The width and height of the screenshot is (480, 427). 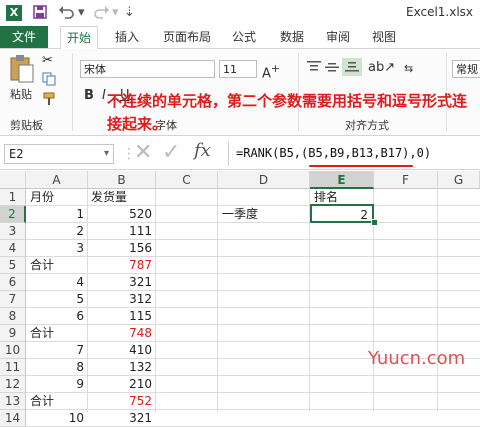 What do you see at coordinates (13, 333) in the screenshot?
I see `row-header: 9` at bounding box center [13, 333].